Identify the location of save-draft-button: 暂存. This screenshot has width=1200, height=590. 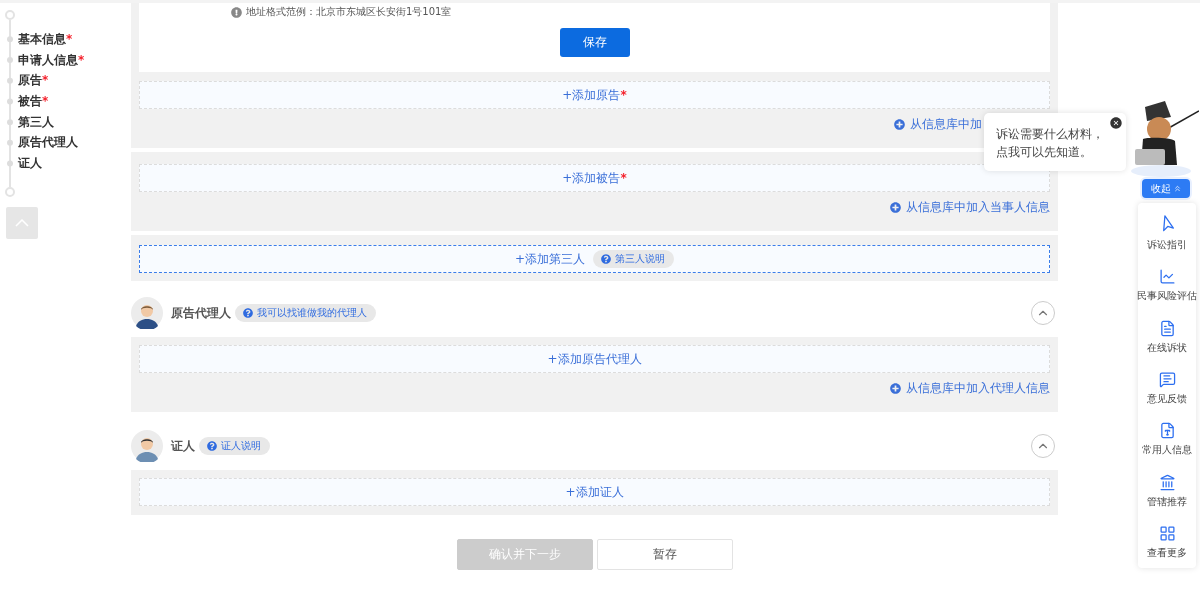
(664, 554).